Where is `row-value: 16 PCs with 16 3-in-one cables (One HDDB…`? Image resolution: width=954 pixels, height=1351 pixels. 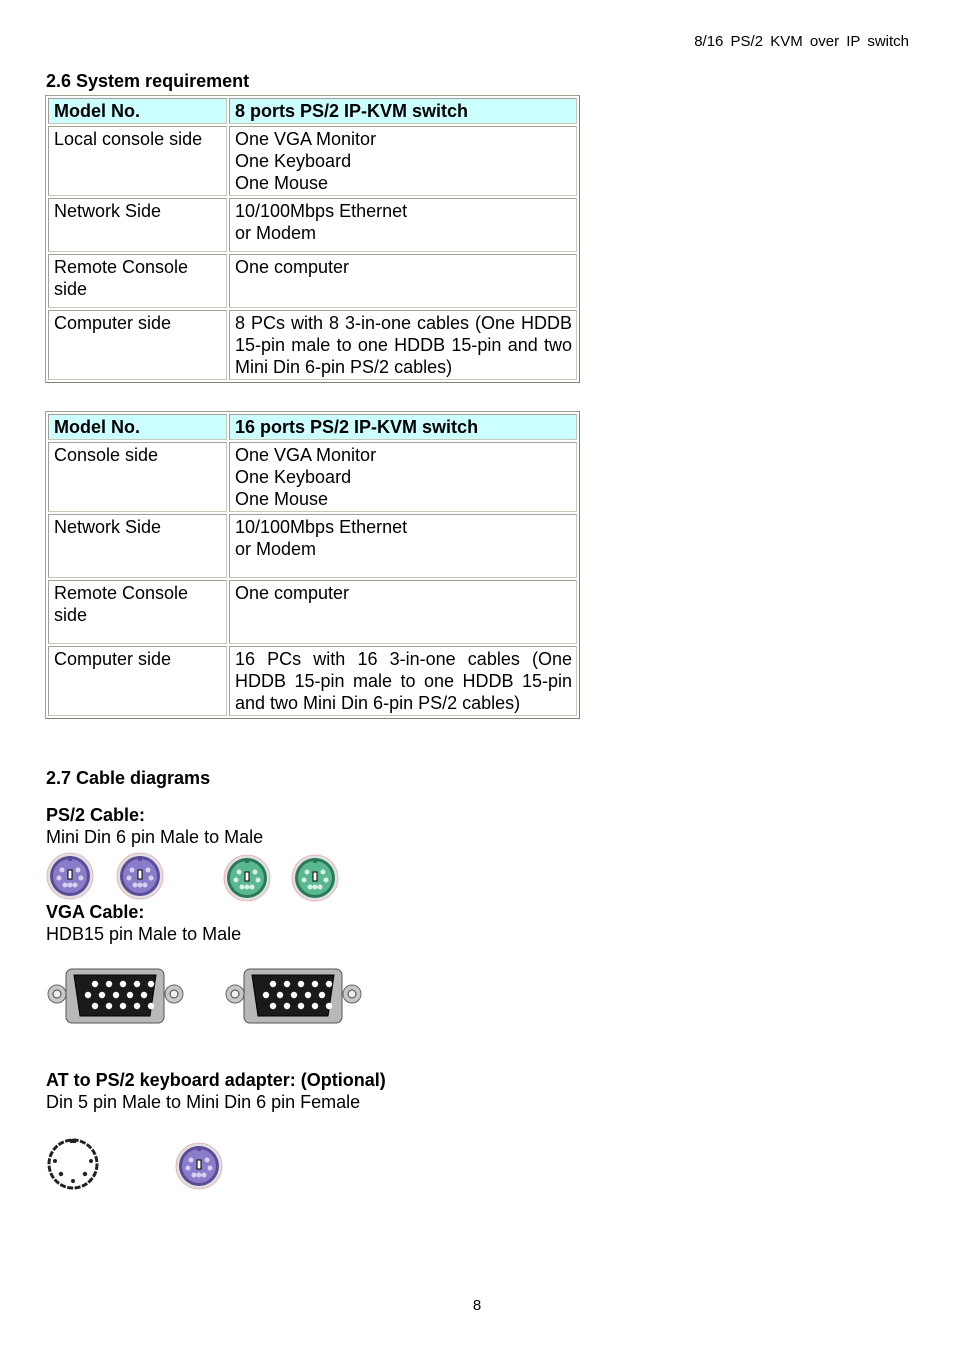 row-value: 16 PCs with 16 3-in-one cables (One HDDB… is located at coordinates (403, 681).